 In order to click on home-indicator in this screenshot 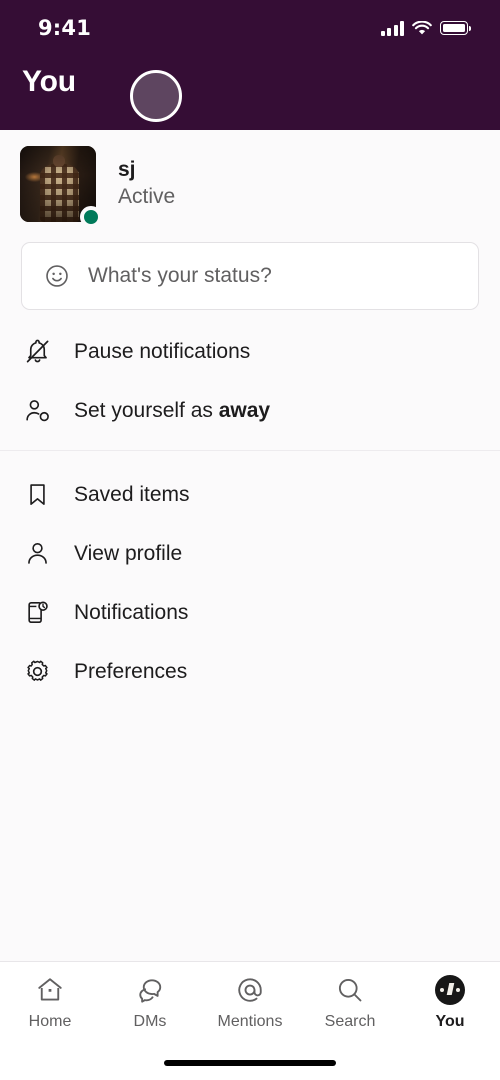, I will do `click(250, 1063)`.